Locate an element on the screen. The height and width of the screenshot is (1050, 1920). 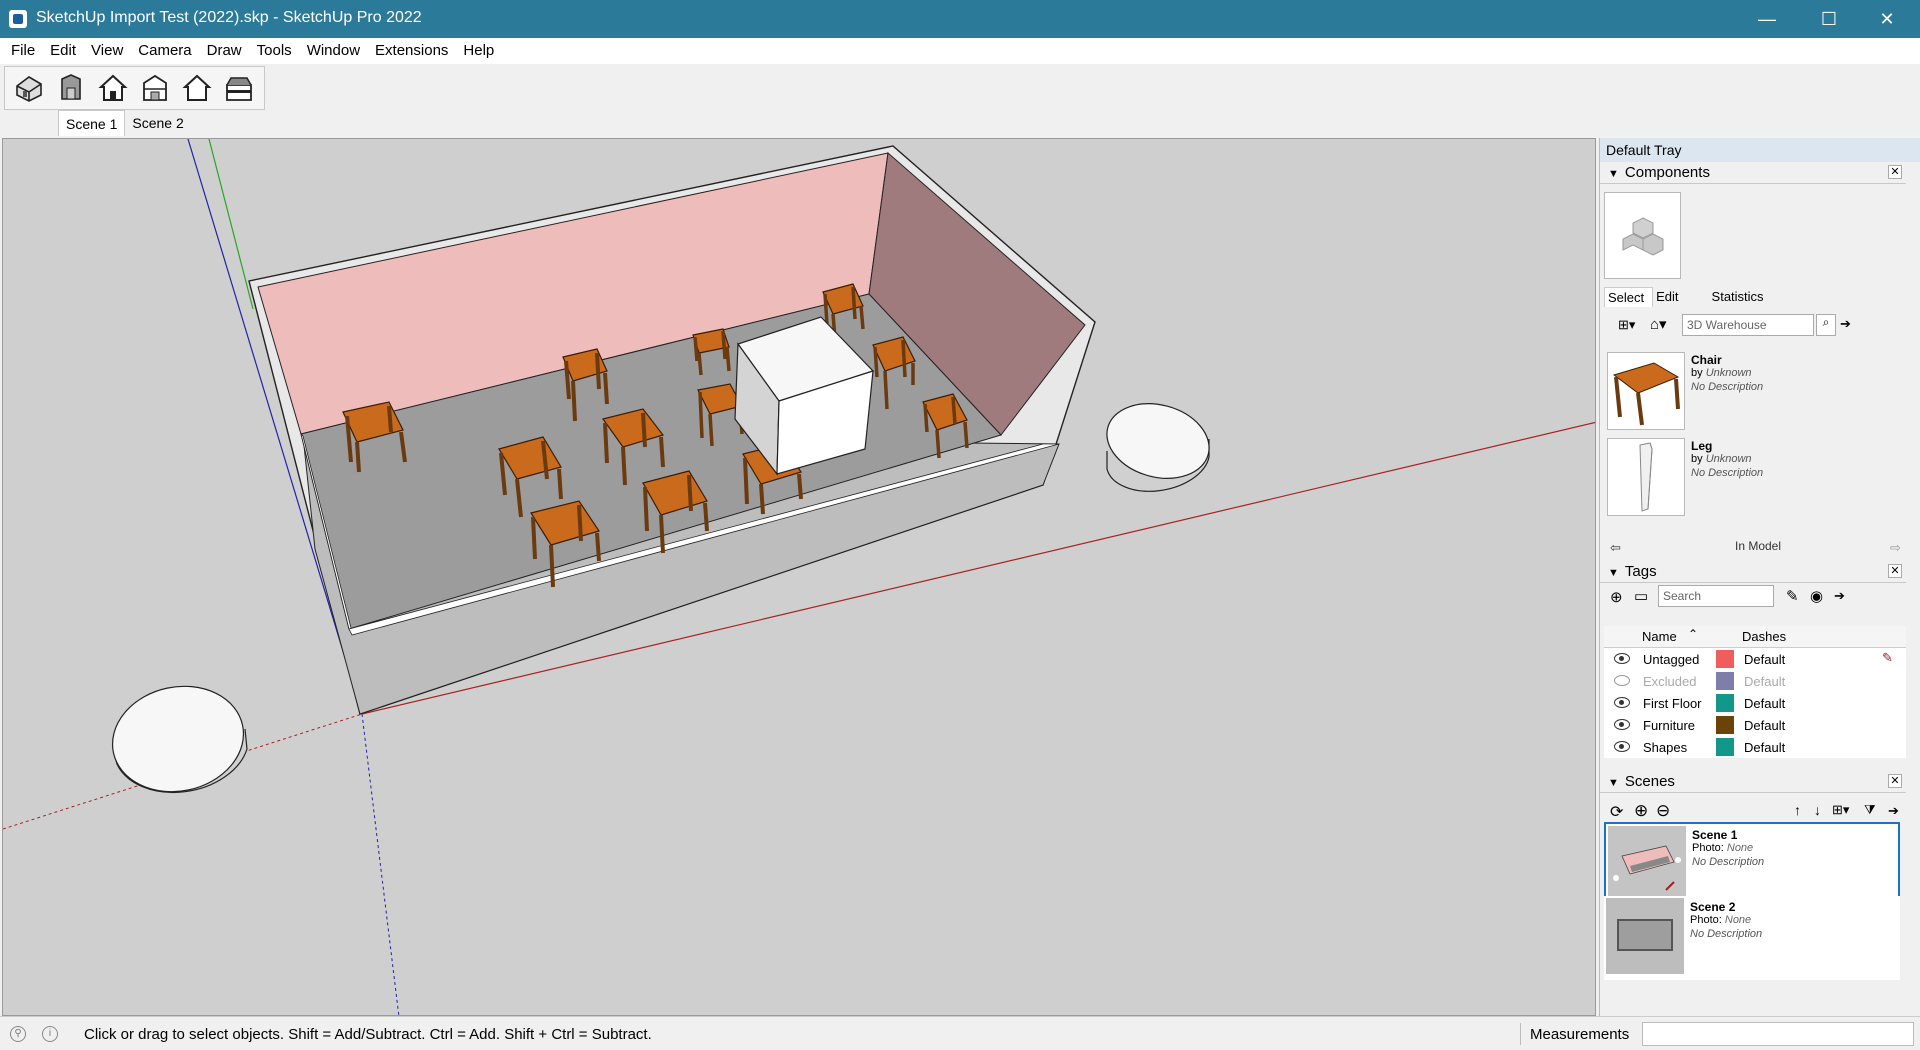
leg-thumbnail is located at coordinates (1646, 477).